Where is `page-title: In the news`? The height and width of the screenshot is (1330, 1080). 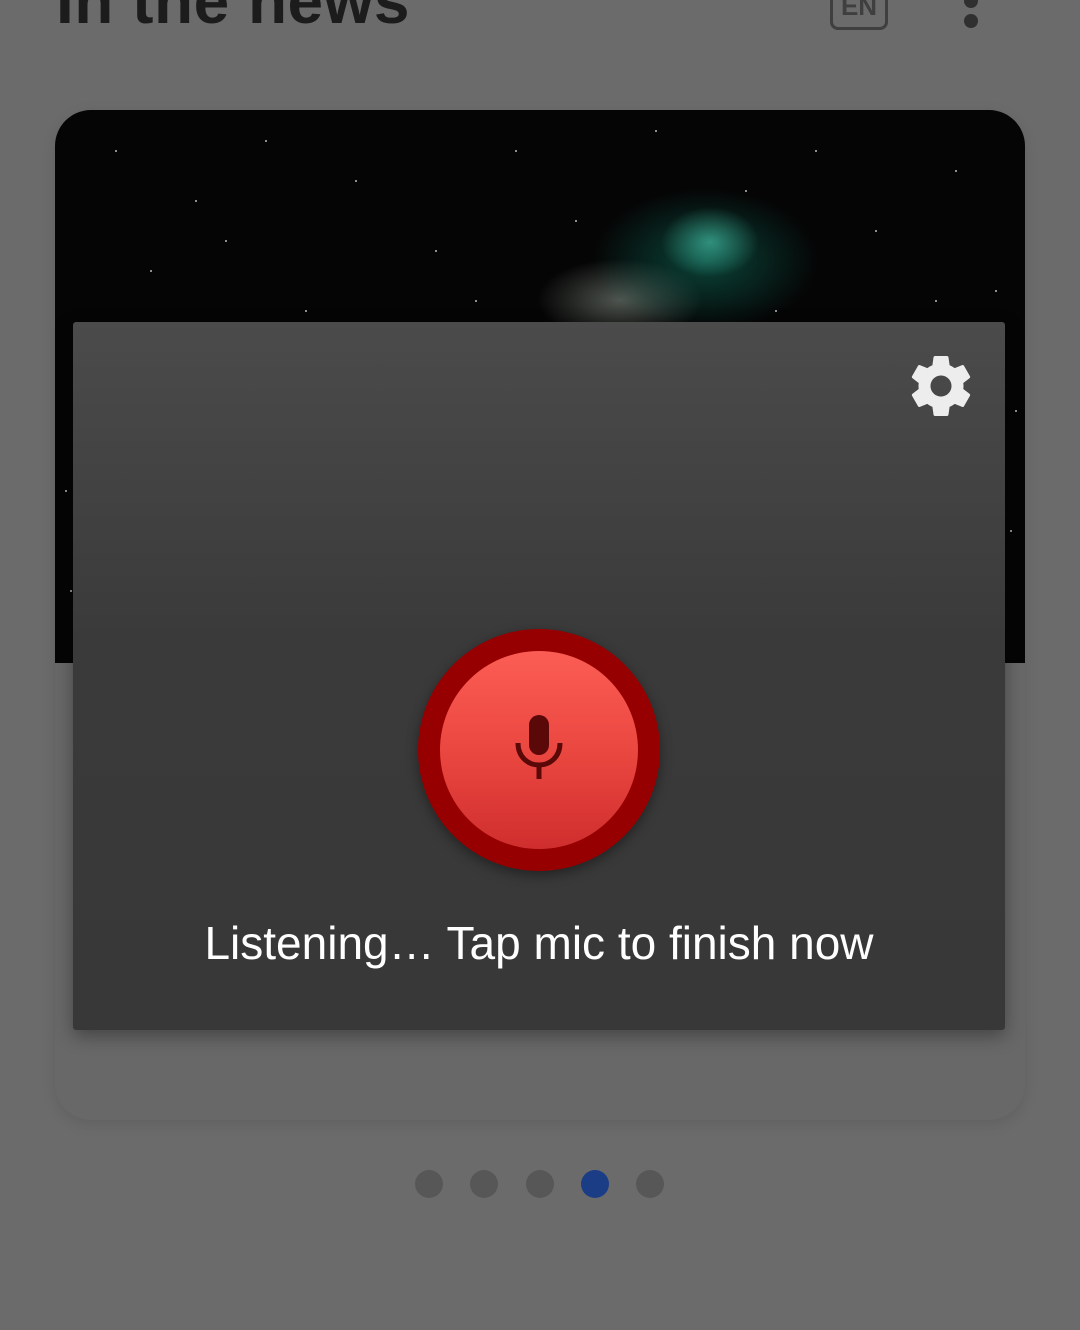 page-title: In the news is located at coordinates (233, 18).